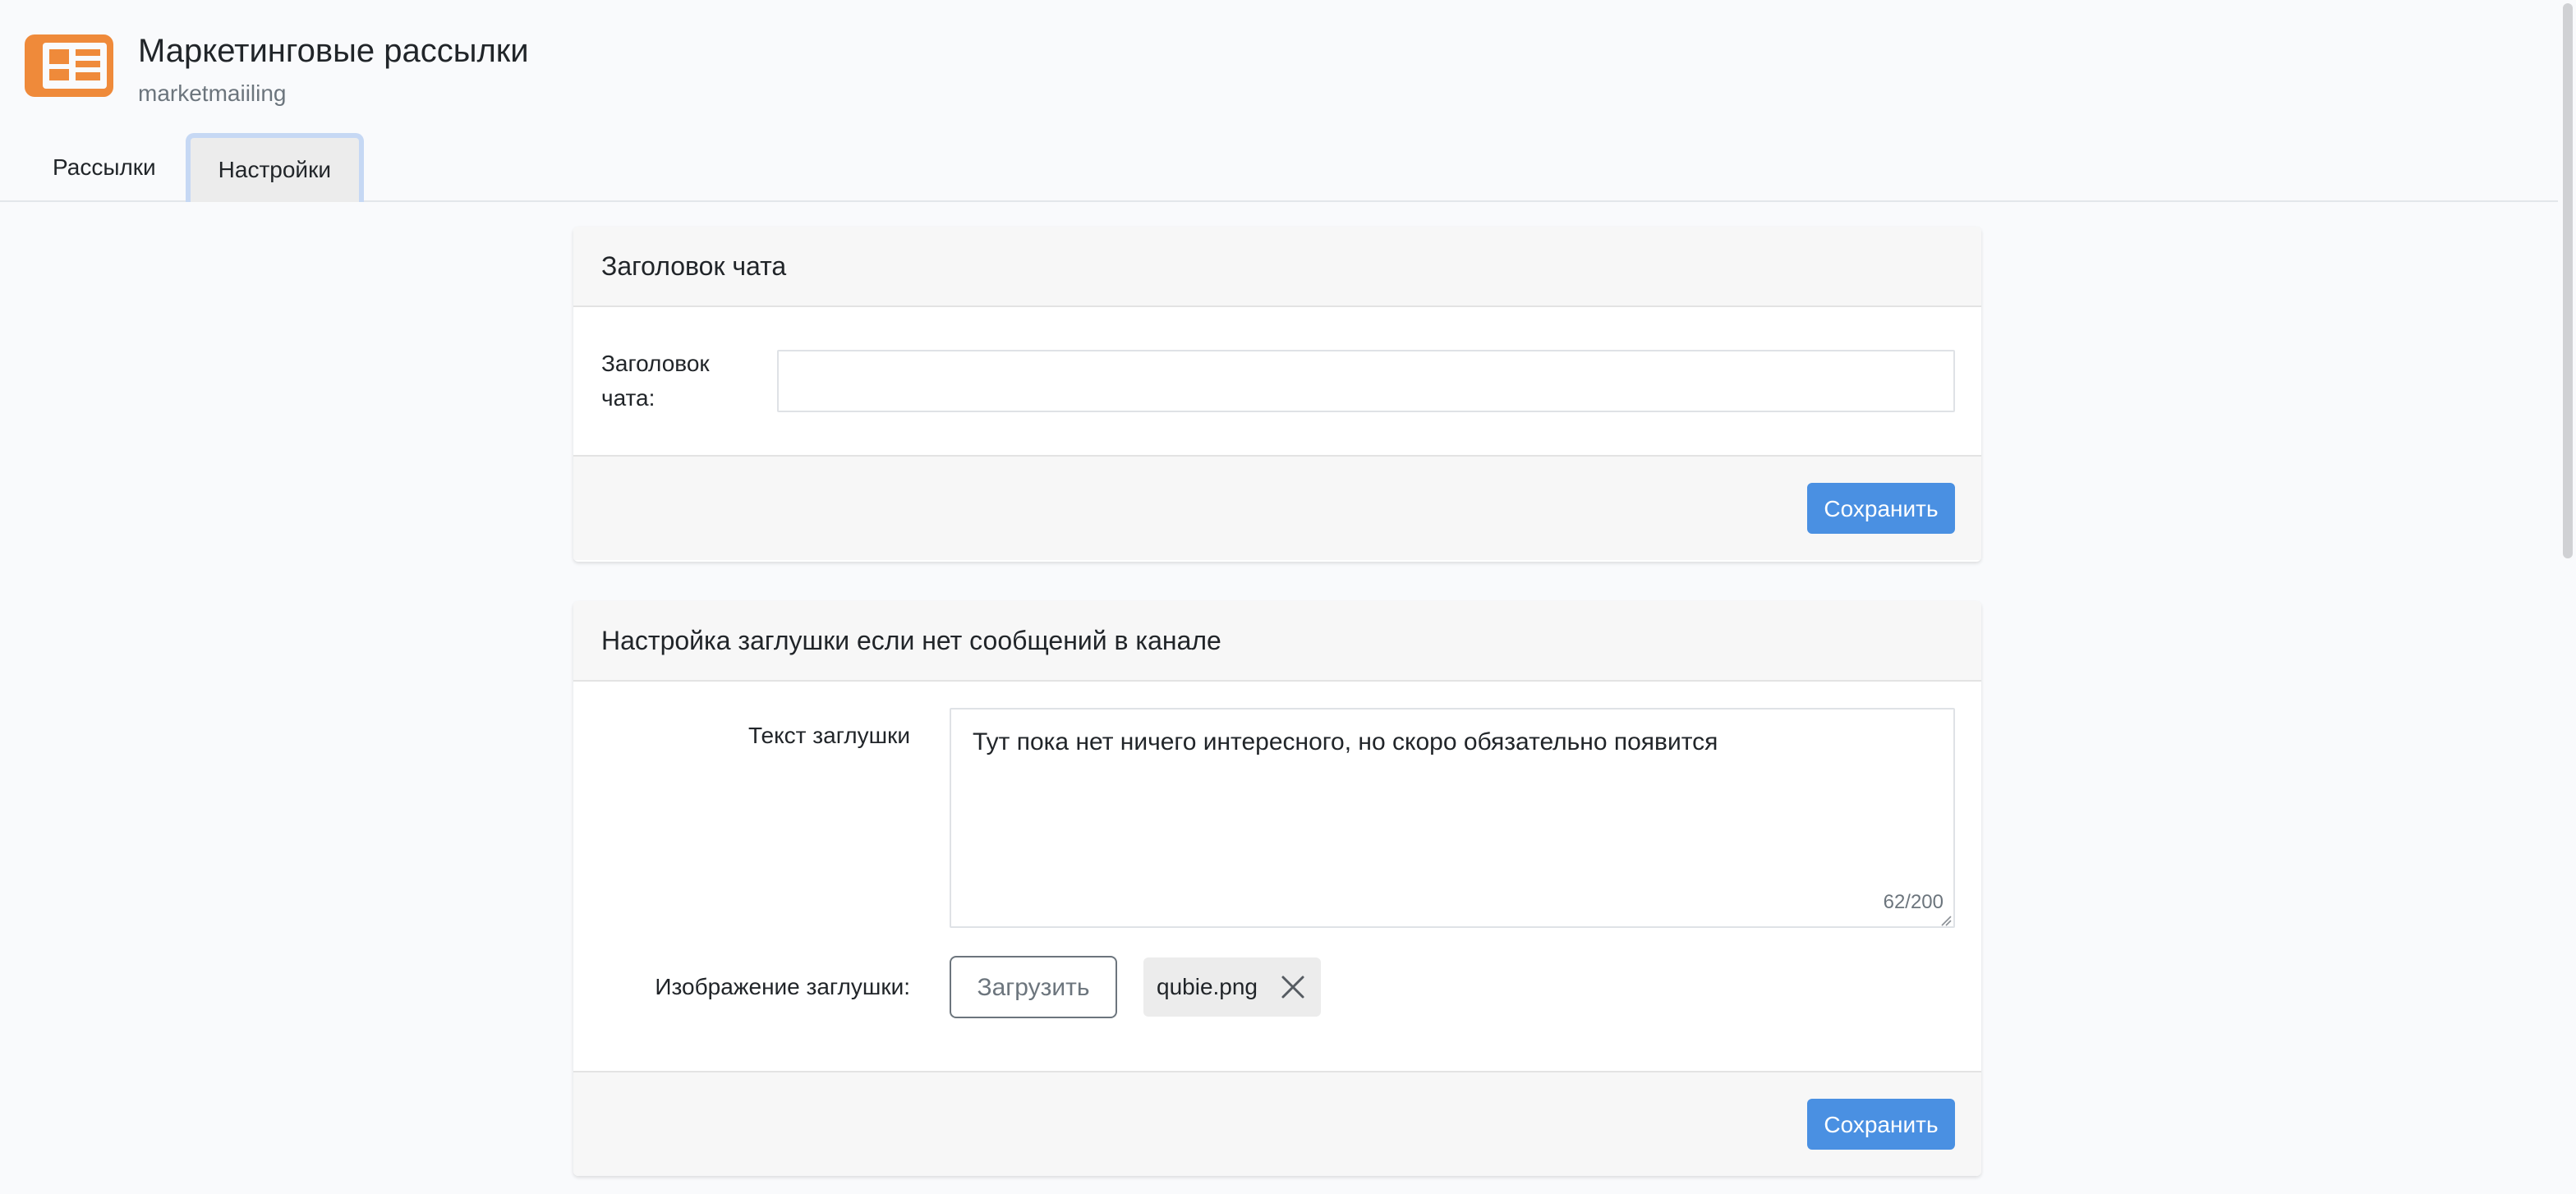 The height and width of the screenshot is (1194, 2576). I want to click on page-subtitle: marketmaiiling, so click(212, 93).